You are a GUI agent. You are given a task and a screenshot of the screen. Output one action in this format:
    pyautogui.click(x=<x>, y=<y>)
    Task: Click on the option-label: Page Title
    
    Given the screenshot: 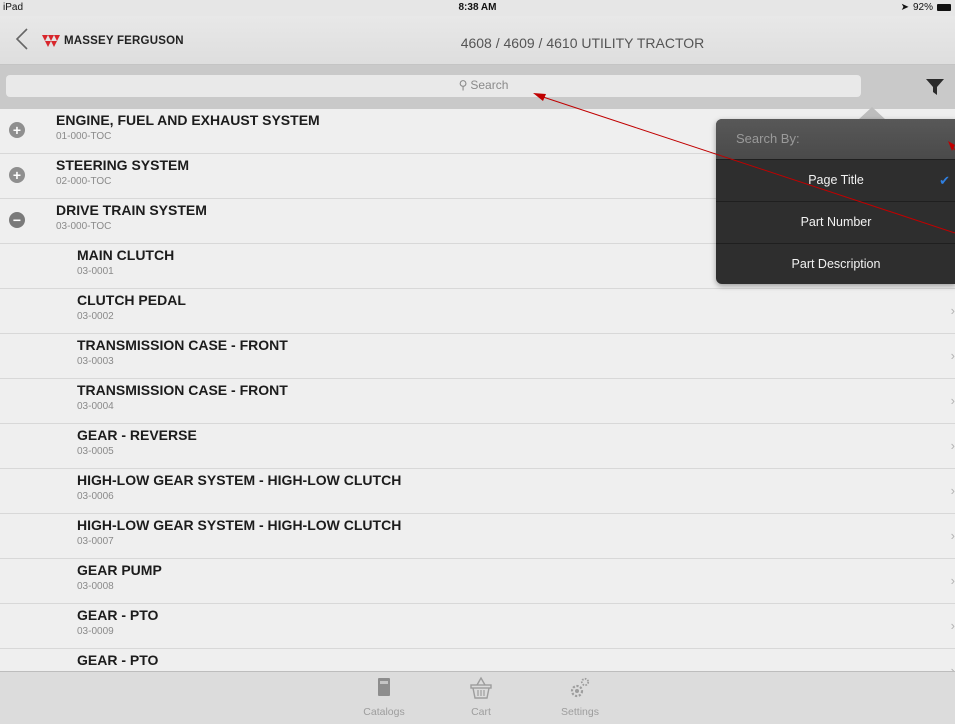 What is the action you would take?
    pyautogui.click(x=836, y=180)
    